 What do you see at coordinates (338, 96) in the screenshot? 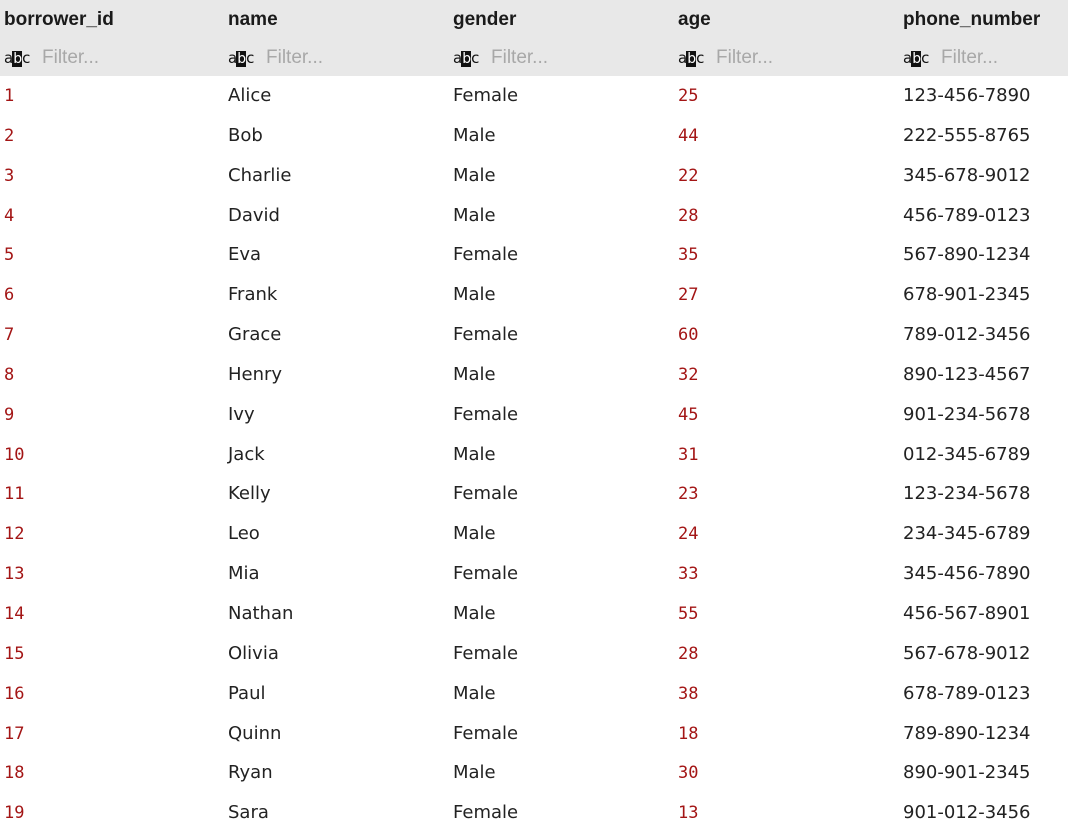
I see `cell-name: Alice` at bounding box center [338, 96].